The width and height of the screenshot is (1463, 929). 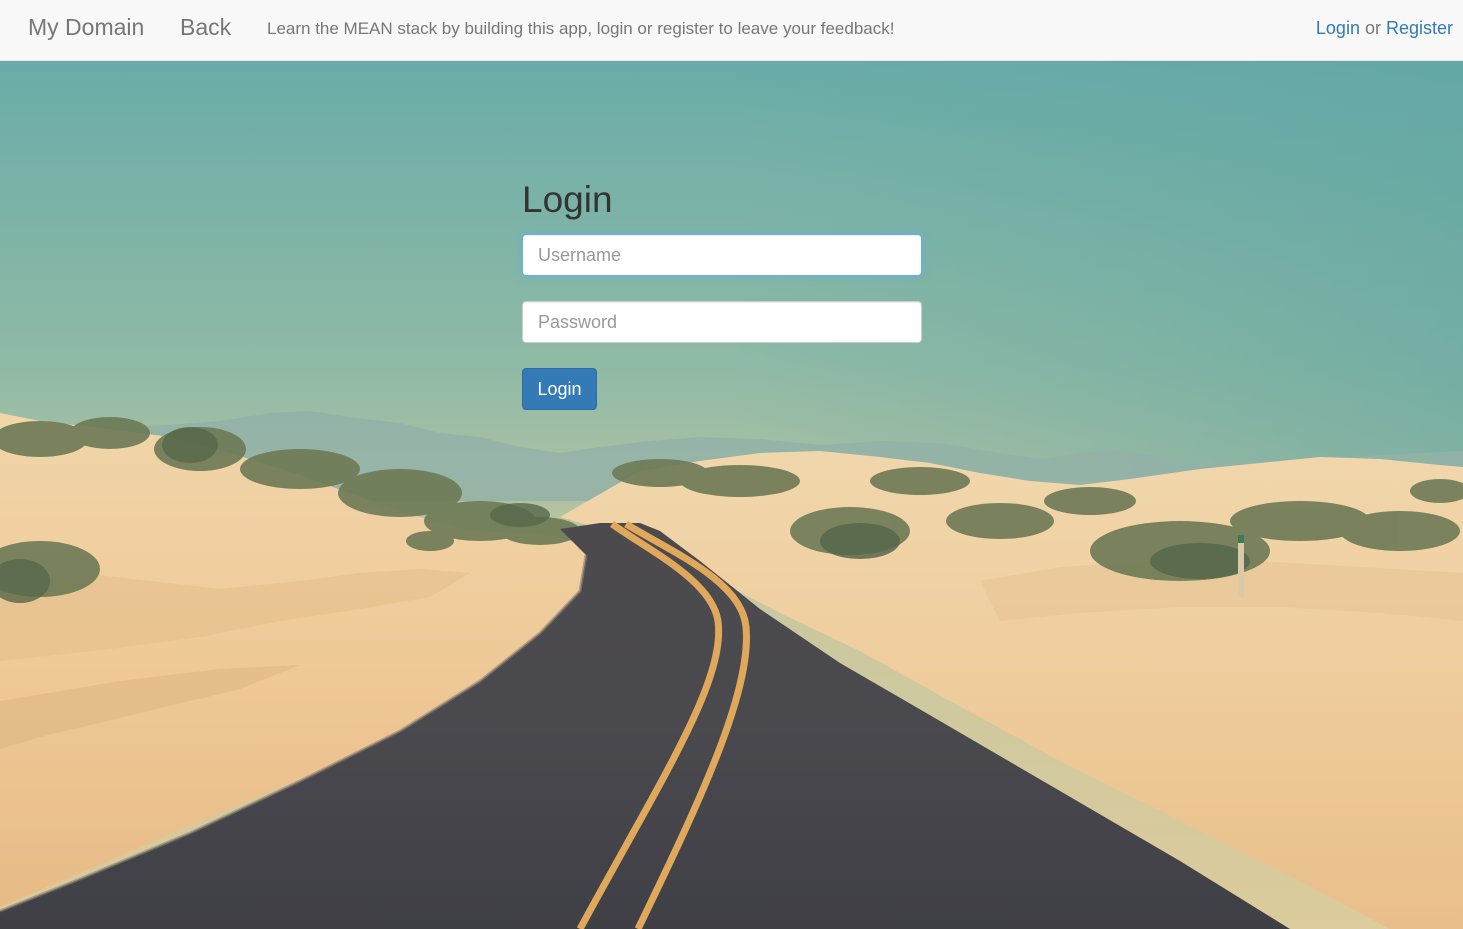 I want to click on username-input, so click(x=722, y=255).